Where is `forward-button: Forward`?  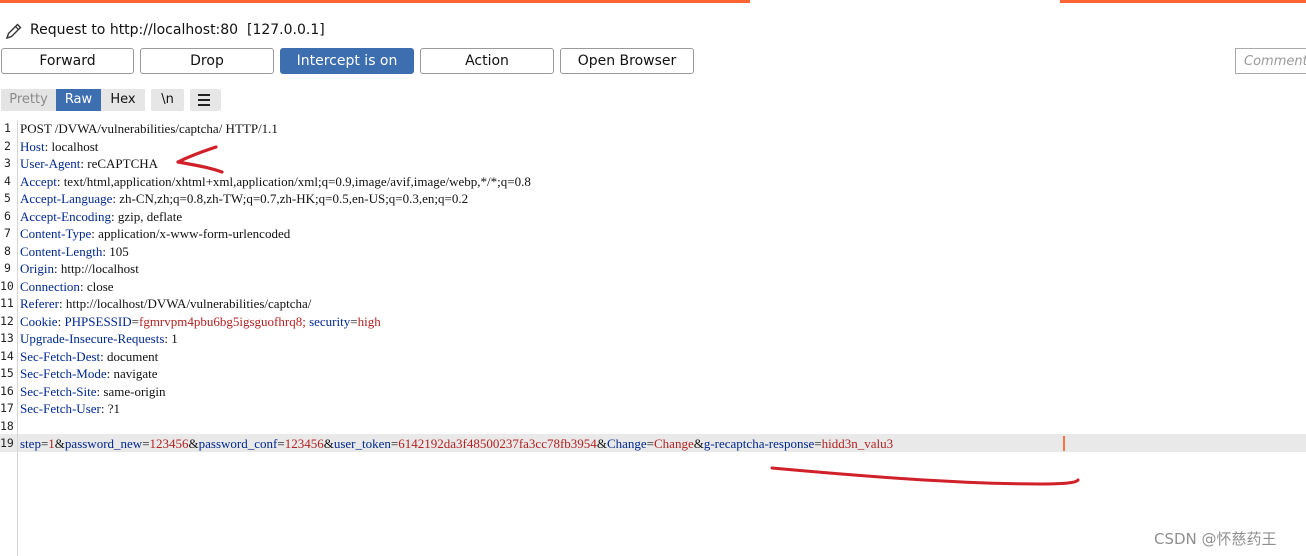 forward-button: Forward is located at coordinates (67, 61).